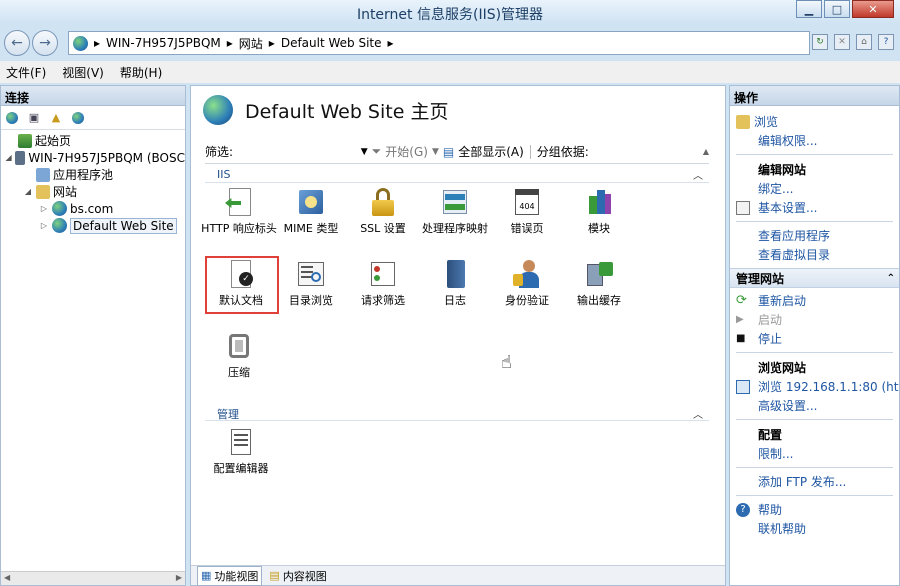 This screenshot has height=586, width=900. What do you see at coordinates (59, 208) in the screenshot?
I see `site-globe-icon` at bounding box center [59, 208].